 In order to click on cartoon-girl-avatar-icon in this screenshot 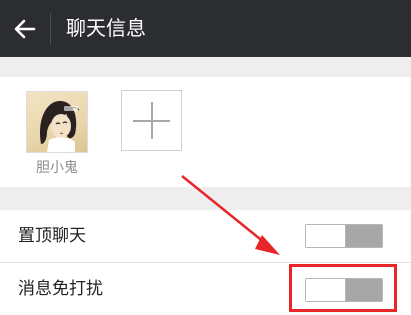, I will do `click(59, 126)`.